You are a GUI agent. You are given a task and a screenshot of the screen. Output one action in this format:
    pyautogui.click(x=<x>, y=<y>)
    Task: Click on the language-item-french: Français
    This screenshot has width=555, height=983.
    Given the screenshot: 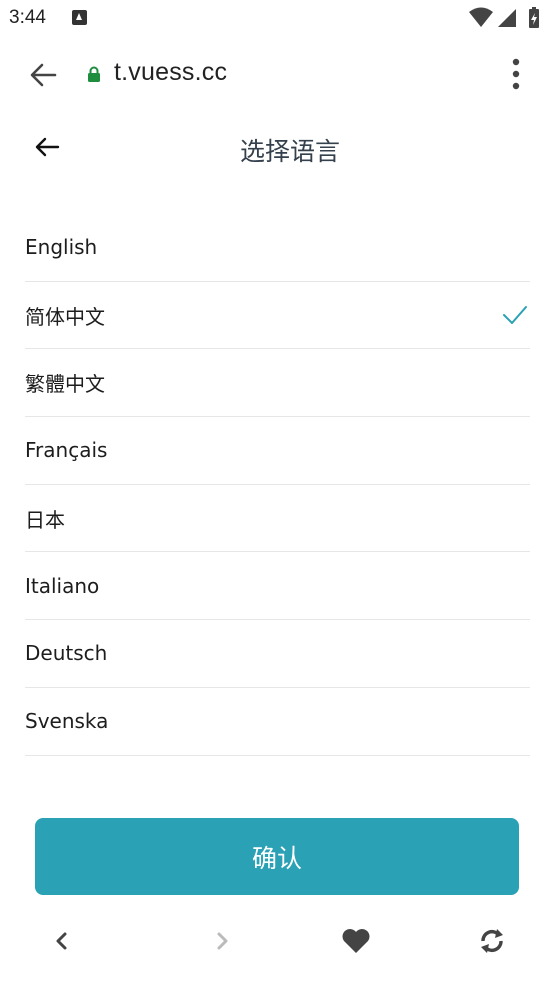 What is the action you would take?
    pyautogui.click(x=277, y=451)
    